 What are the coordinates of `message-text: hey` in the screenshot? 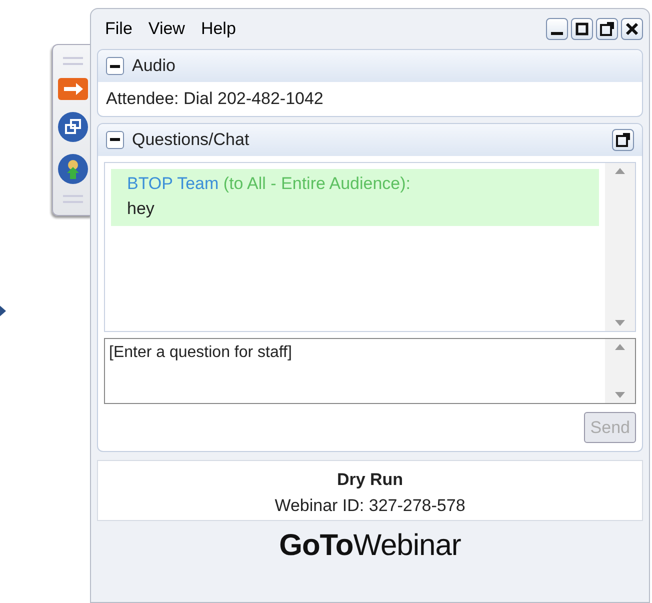 It's located at (141, 209).